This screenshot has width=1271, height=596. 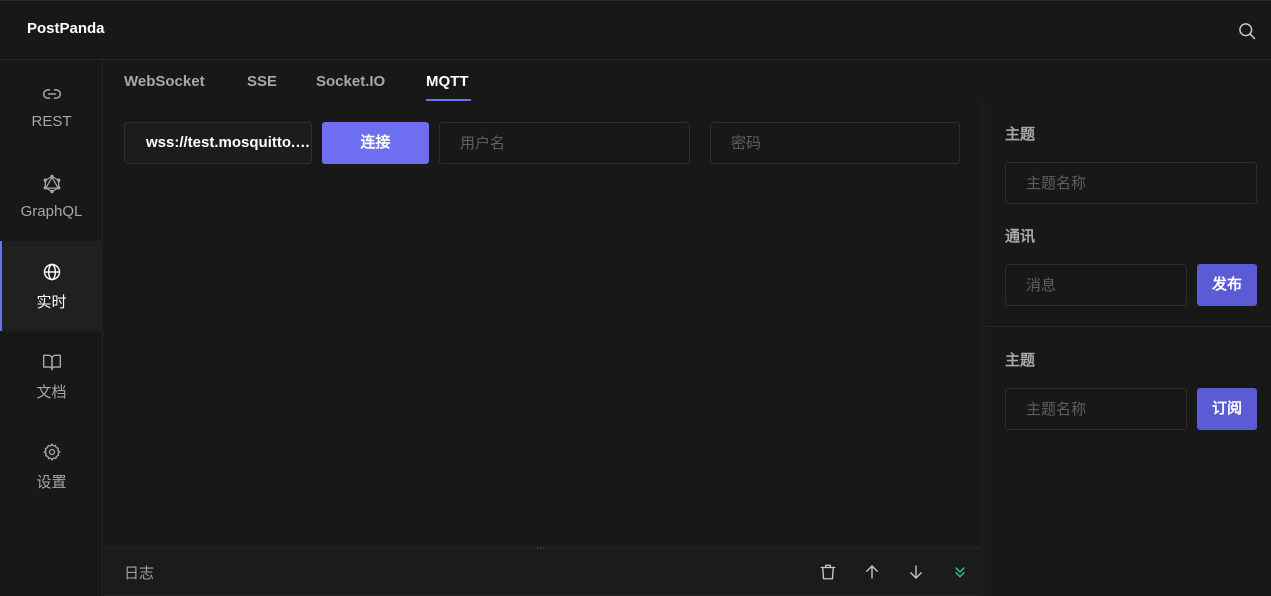 I want to click on url-input: wss://test.mosquitto.org:8081, so click(x=218, y=143).